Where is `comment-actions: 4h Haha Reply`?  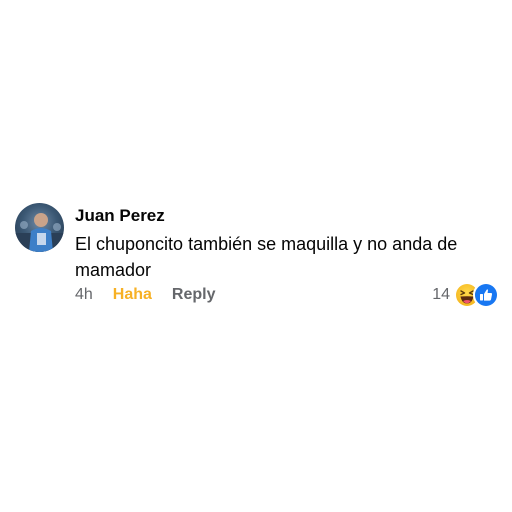
comment-actions: 4h Haha Reply is located at coordinates (145, 295).